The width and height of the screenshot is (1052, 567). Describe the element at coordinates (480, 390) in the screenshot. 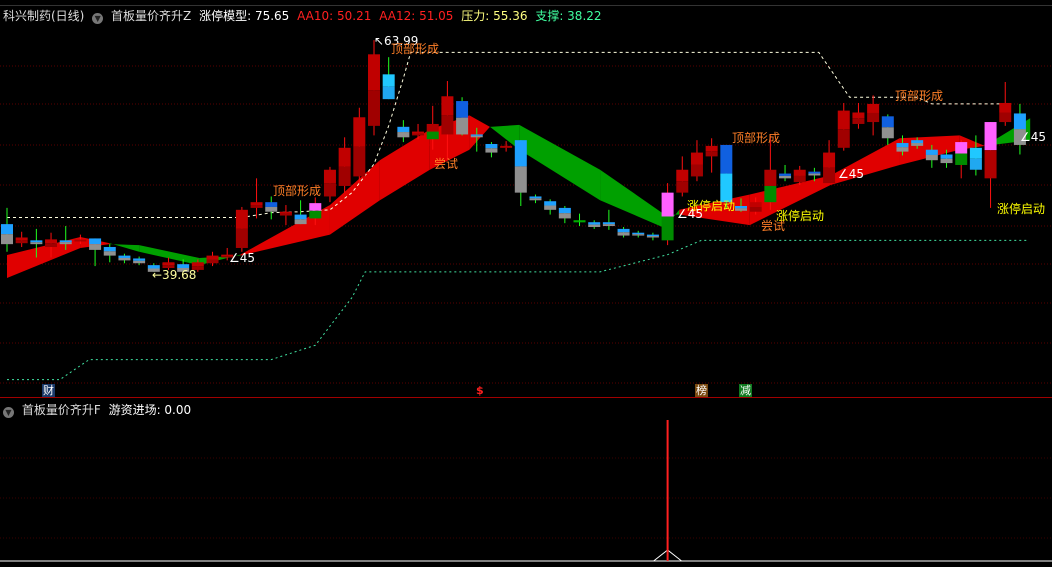

I see `fund-flow-marker: $` at that location.